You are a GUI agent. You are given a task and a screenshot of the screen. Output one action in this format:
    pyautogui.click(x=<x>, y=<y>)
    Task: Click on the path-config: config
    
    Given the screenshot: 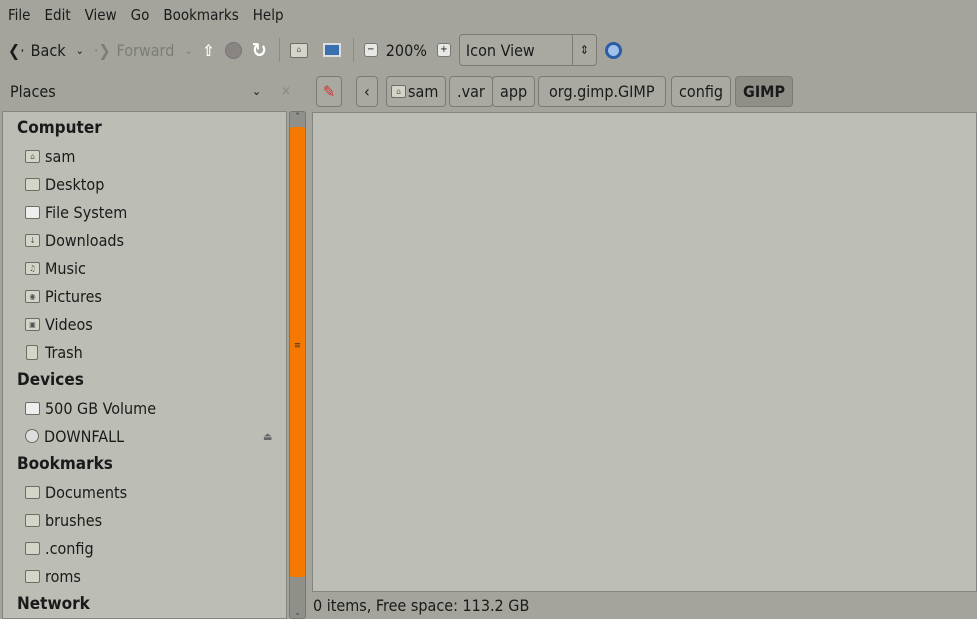 What is the action you would take?
    pyautogui.click(x=701, y=91)
    